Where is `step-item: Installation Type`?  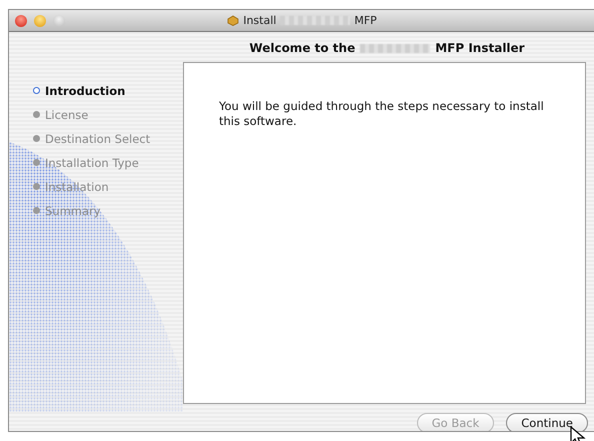 step-item: Installation Type is located at coordinates (108, 162).